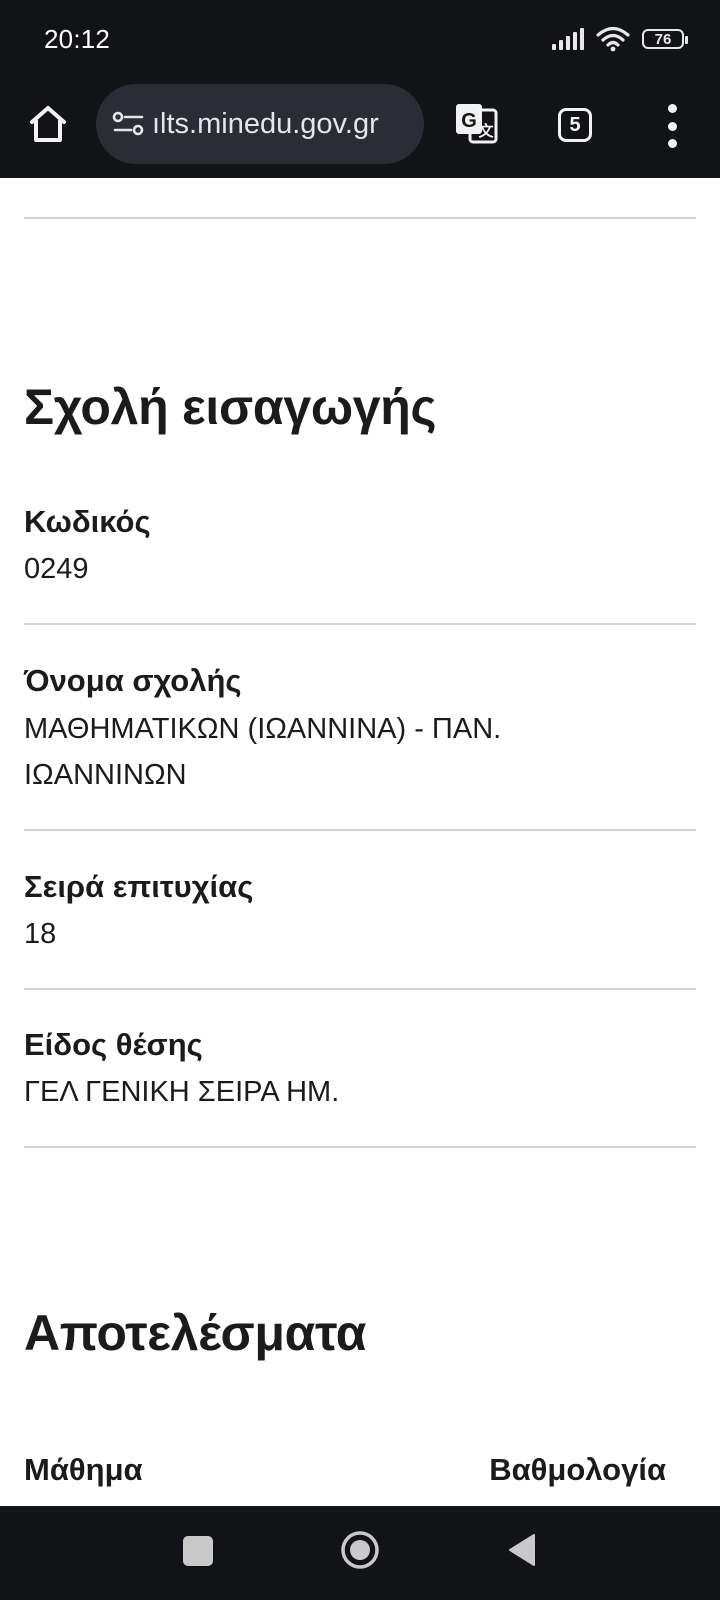  Describe the element at coordinates (83, 1469) in the screenshot. I see `column-header-subject: Μάθημα` at that location.